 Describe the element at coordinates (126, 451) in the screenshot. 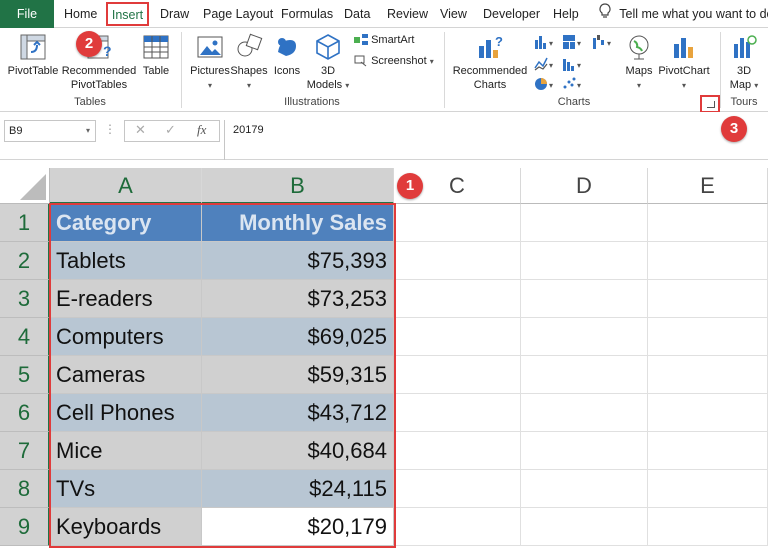

I see `table-row-category: Mice` at that location.